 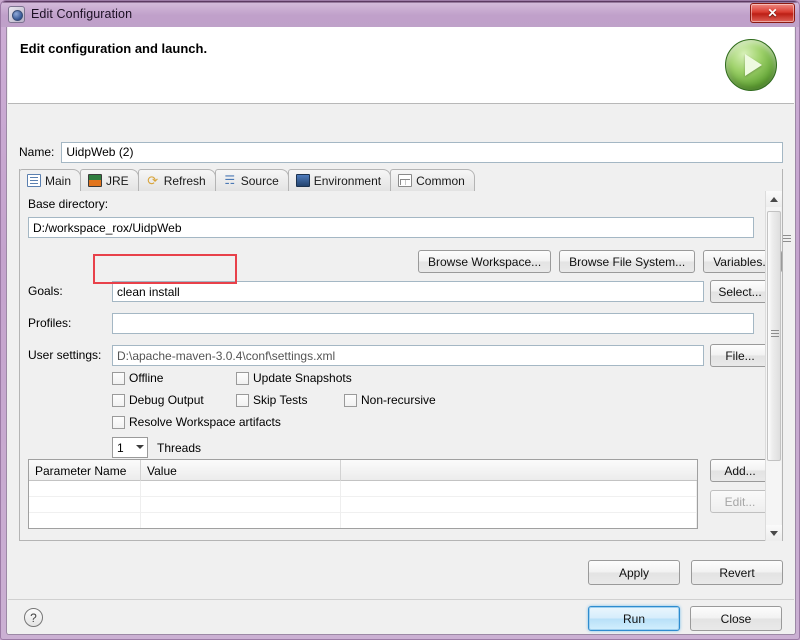 I want to click on checkbox-row-3: Resolve Workspace artifacts, so click(x=203, y=422).